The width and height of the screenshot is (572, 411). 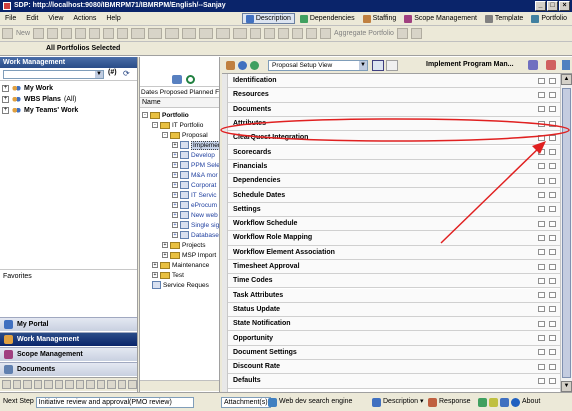 What do you see at coordinates (378, 65) in the screenshot?
I see `layout-view-icon` at bounding box center [378, 65].